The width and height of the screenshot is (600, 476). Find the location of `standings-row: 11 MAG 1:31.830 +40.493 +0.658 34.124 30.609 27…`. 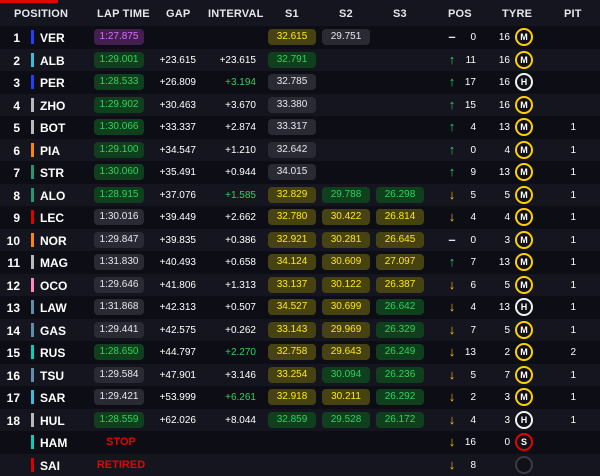

standings-row: 11 MAG 1:31.830 +40.493 +0.658 34.124 30.609 27… is located at coordinates (300, 262).